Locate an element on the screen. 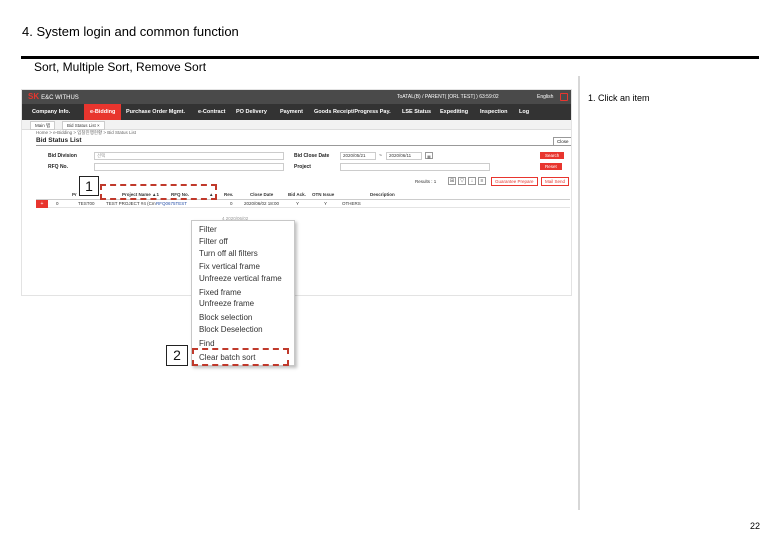  nav-lse-status: LSE Status is located at coordinates (416, 112).